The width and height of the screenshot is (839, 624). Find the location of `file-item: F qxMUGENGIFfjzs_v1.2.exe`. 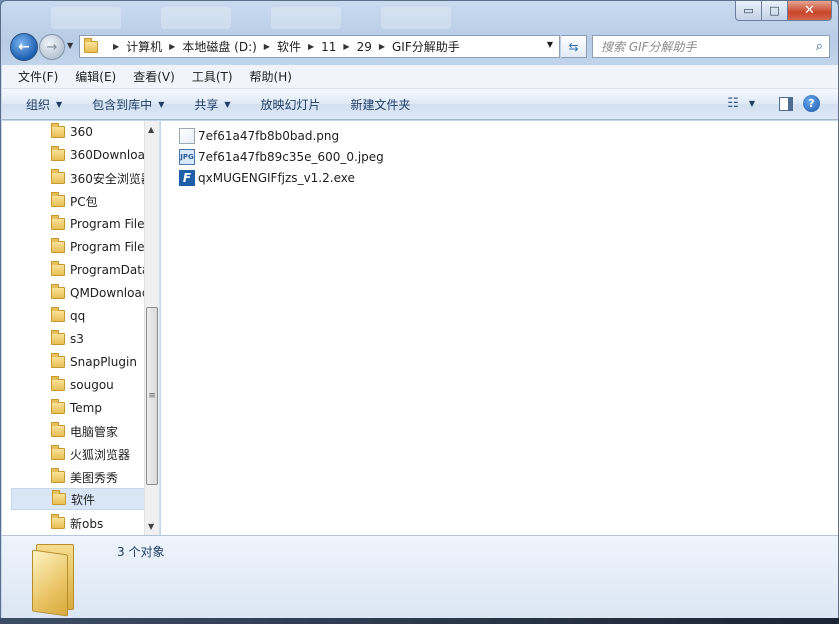

file-item: F qxMUGENGIFfjzs_v1.2.exe is located at coordinates (267, 178).